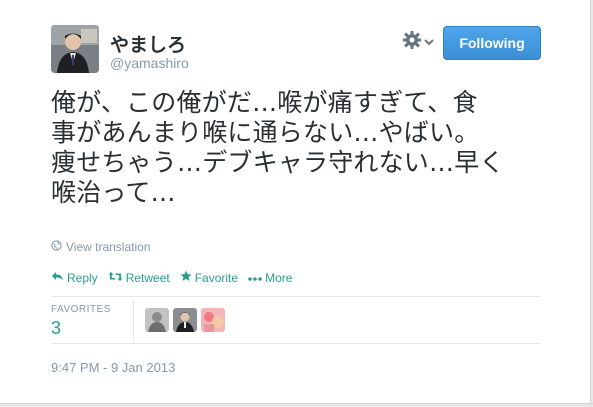  What do you see at coordinates (296, 320) in the screenshot?
I see `tweet-stats: FAVORITES 3` at bounding box center [296, 320].